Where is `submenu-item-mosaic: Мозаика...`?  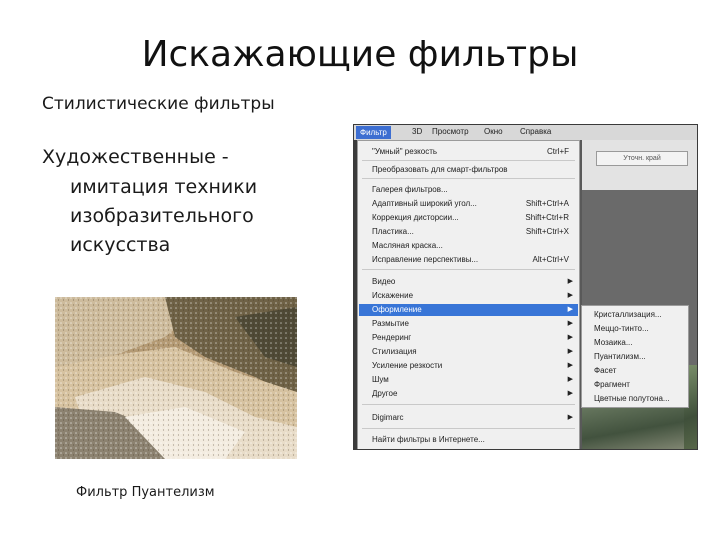 submenu-item-mosaic: Мозаика... is located at coordinates (613, 342).